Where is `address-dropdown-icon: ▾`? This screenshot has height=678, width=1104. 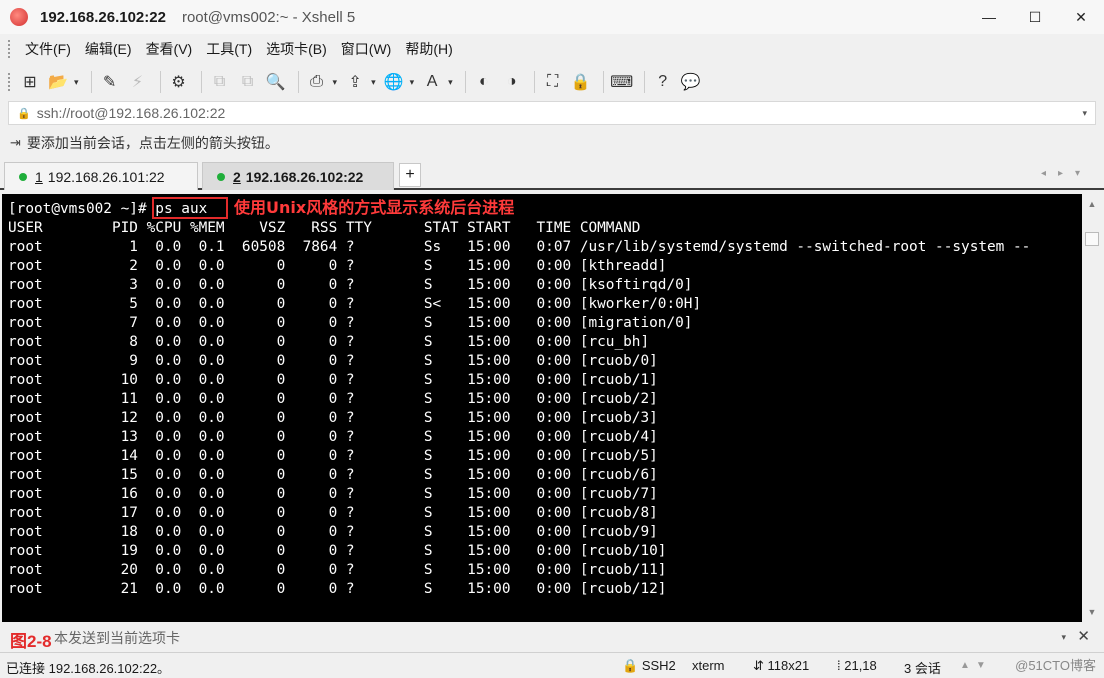 address-dropdown-icon: ▾ is located at coordinates (1084, 113).